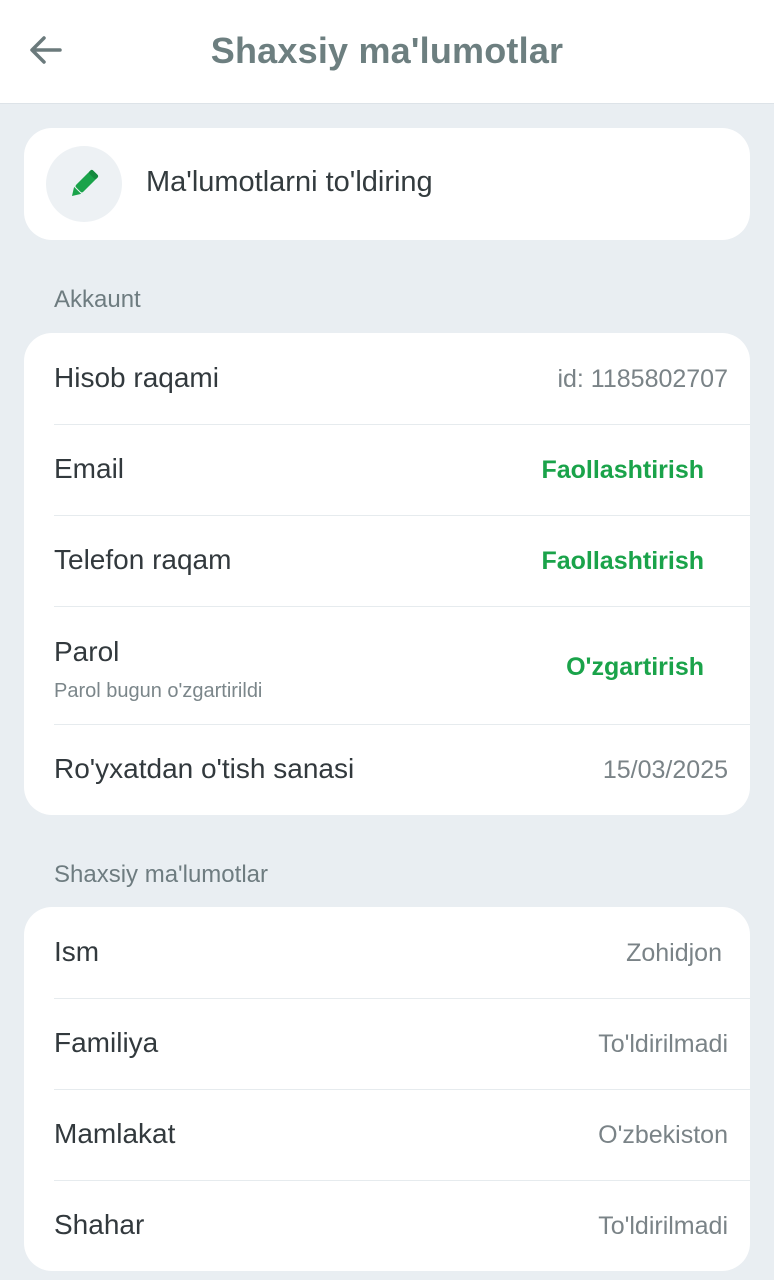 This screenshot has height=1280, width=774. I want to click on page-title: Shaxsiy ma'lumotlar, so click(387, 50).